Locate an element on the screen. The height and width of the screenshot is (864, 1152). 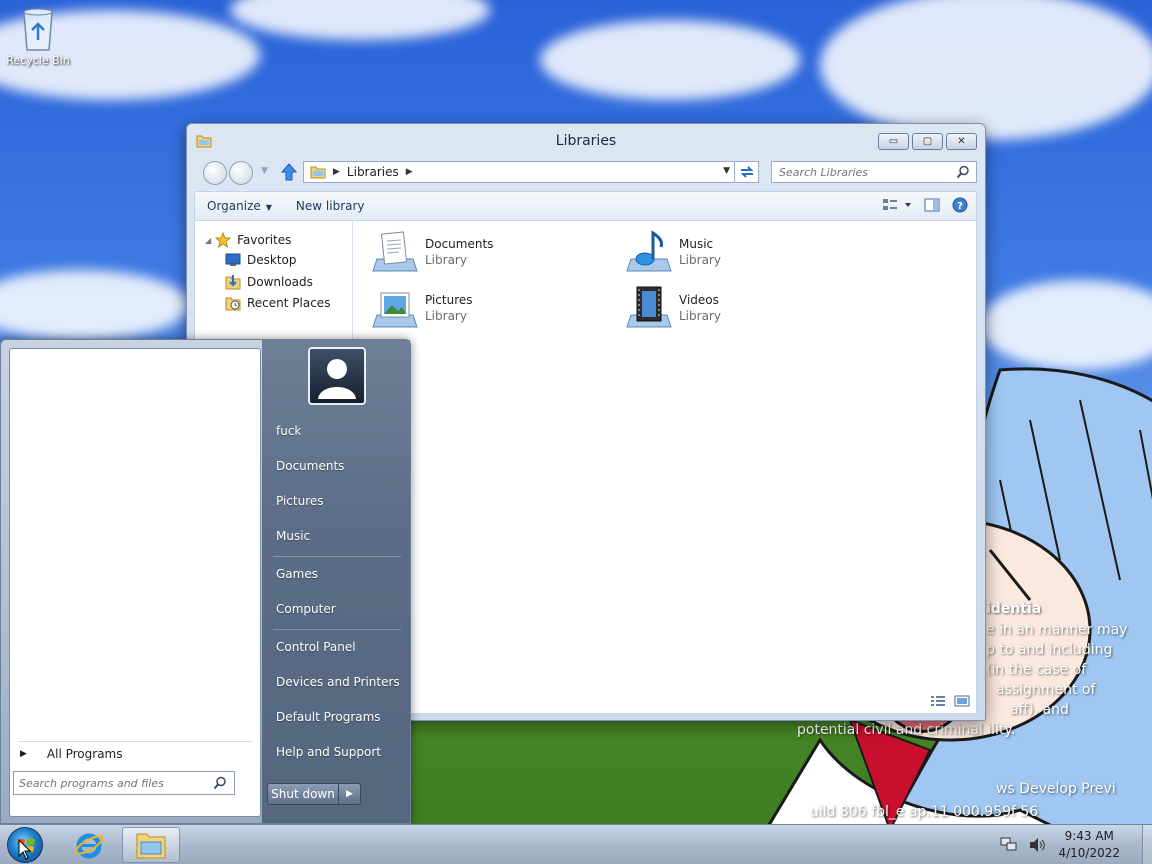
forward-button is located at coordinates (241, 173).